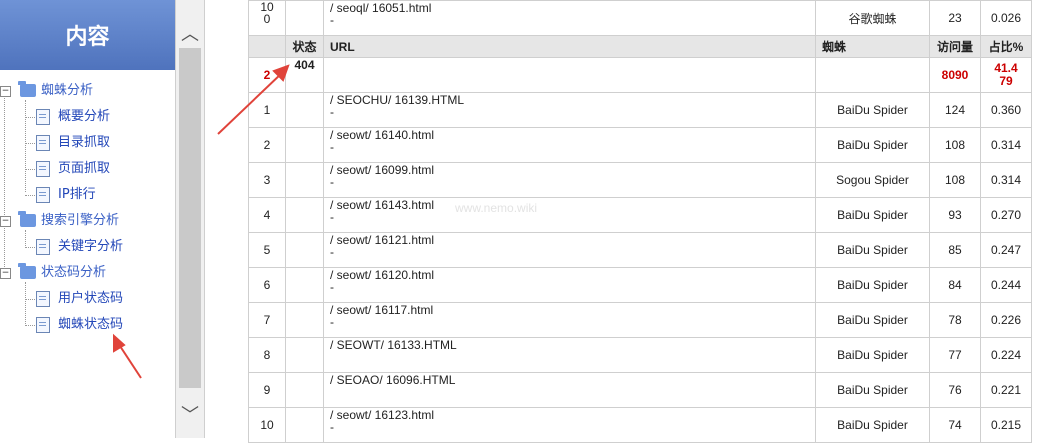  I want to click on arrow-to-spider-status, so click(129, 360).